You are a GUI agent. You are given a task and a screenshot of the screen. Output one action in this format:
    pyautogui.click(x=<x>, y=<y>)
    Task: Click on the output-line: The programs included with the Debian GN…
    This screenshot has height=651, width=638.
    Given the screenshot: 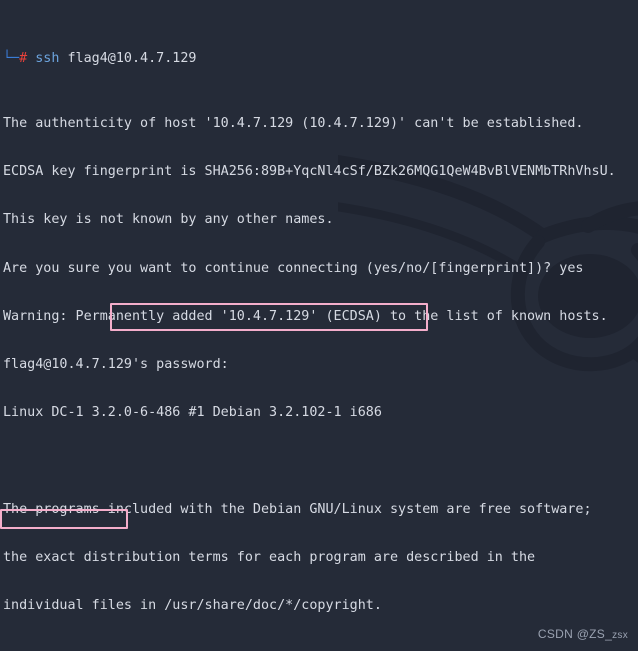 What is the action you would take?
    pyautogui.click(x=297, y=509)
    